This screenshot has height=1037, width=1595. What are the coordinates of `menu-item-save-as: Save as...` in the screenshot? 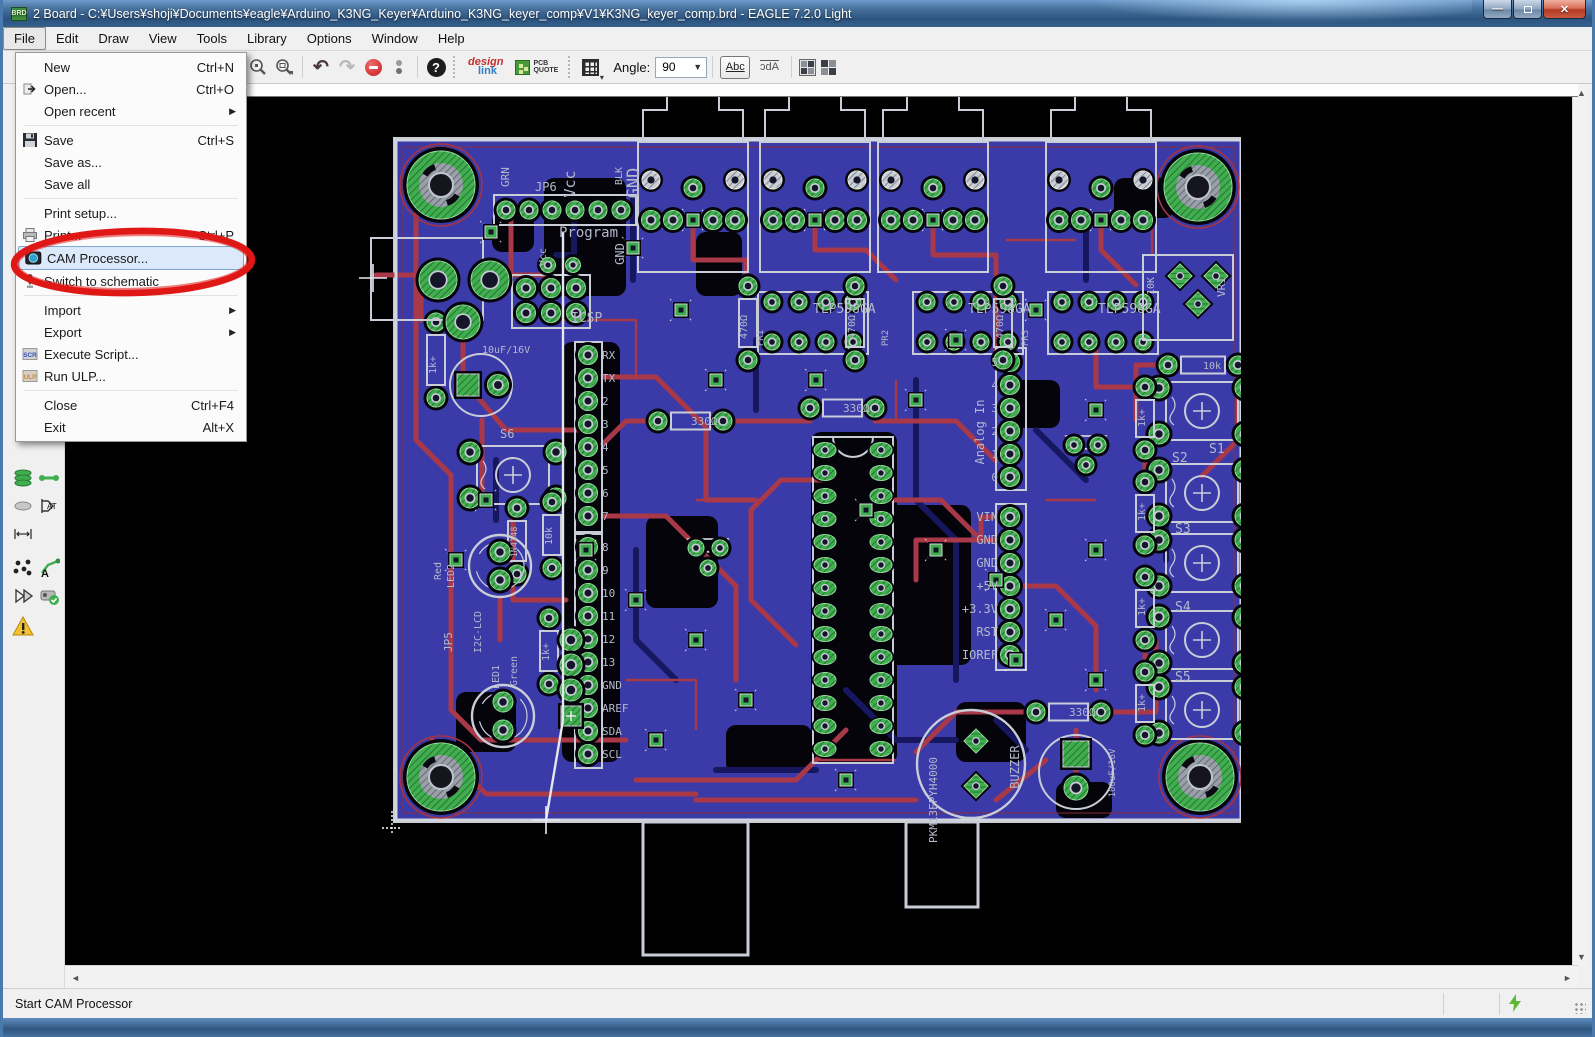 It's located at (131, 162).